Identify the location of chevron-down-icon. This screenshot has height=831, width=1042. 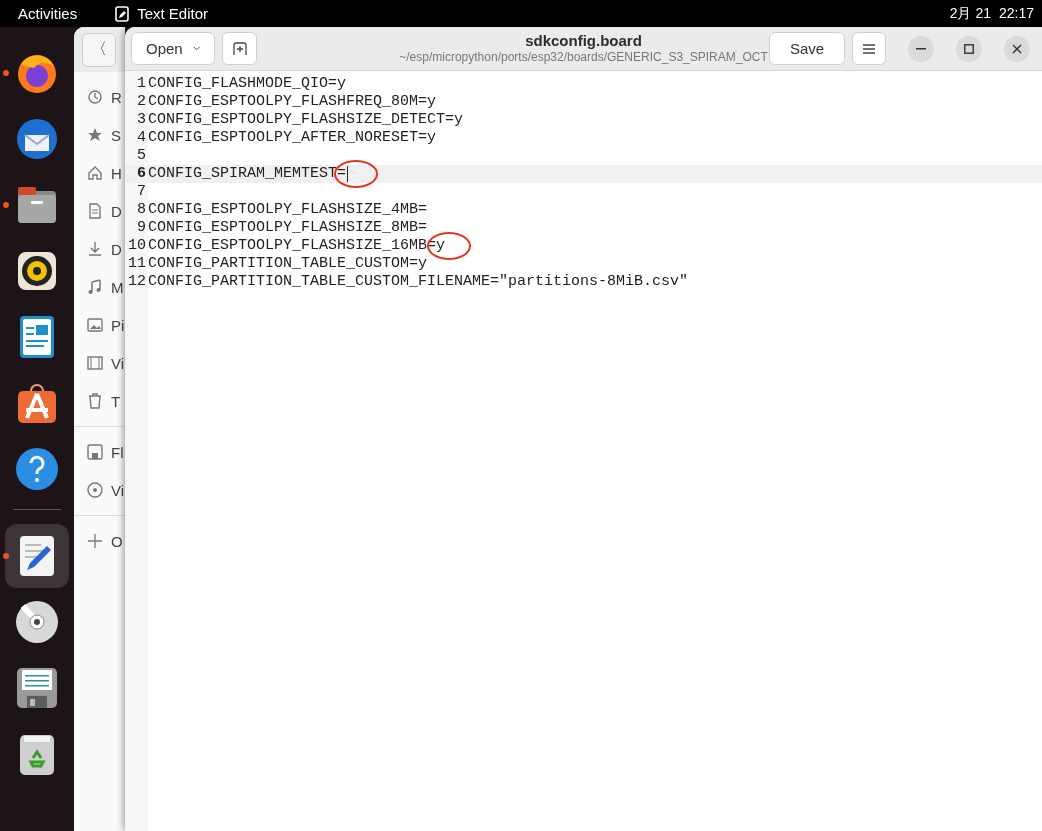
(196, 48).